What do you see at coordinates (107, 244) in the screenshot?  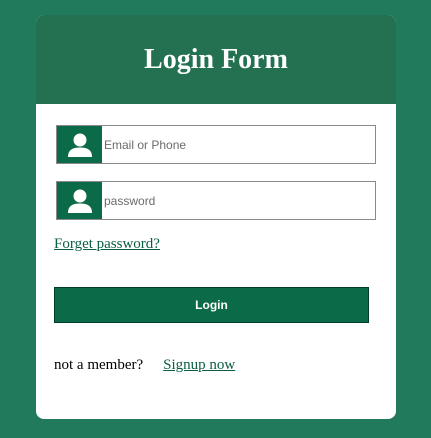 I see `forget-password-link: Forget password?` at bounding box center [107, 244].